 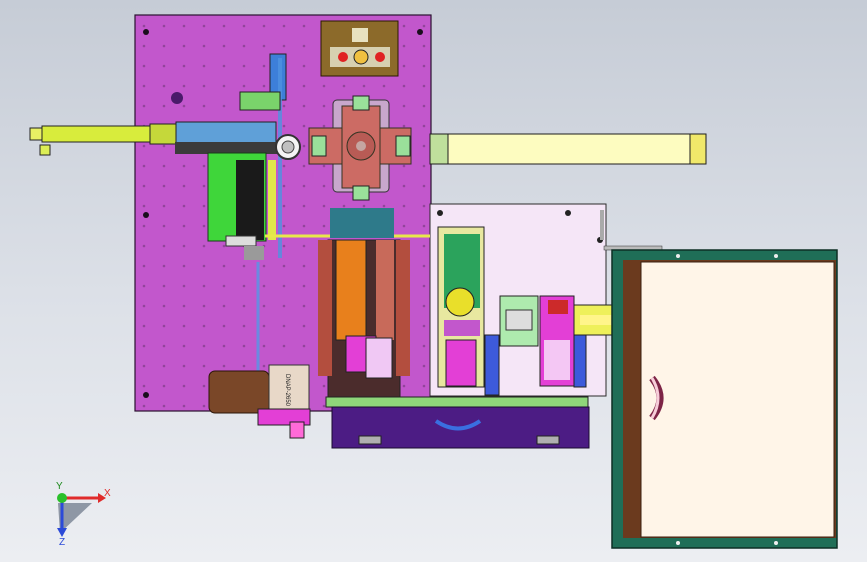 I want to click on top-label-plate, so click(x=359, y=48).